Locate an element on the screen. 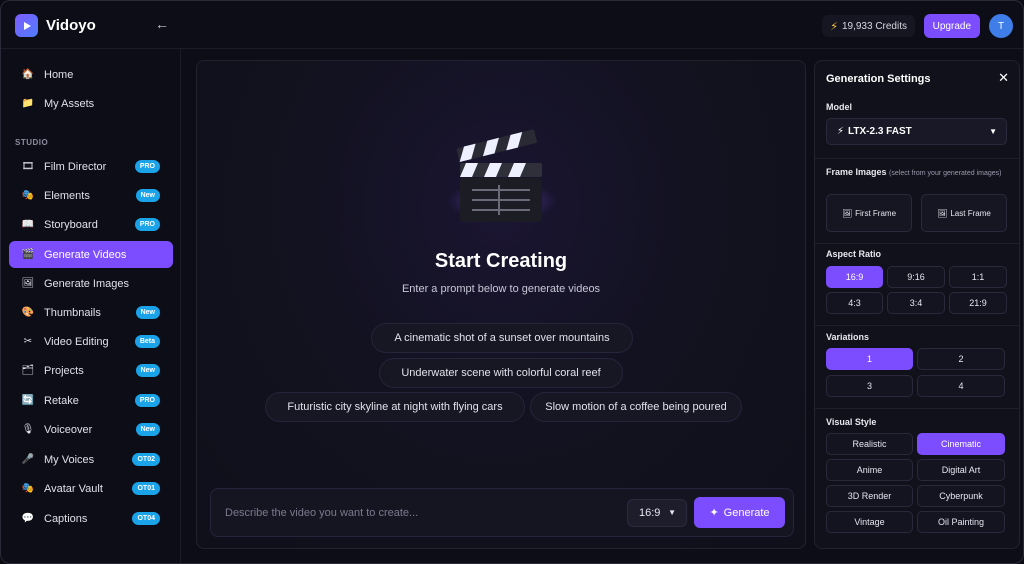 This screenshot has width=1024, height=564. book-icon: 📖 is located at coordinates (28, 224).